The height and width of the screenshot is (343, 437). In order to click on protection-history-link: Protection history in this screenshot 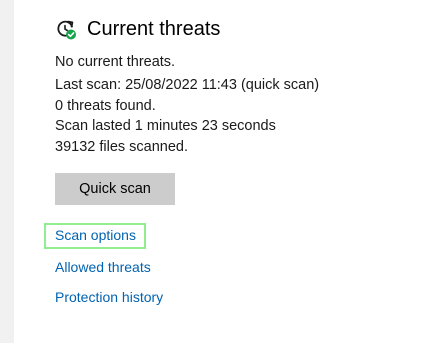, I will do `click(109, 297)`.